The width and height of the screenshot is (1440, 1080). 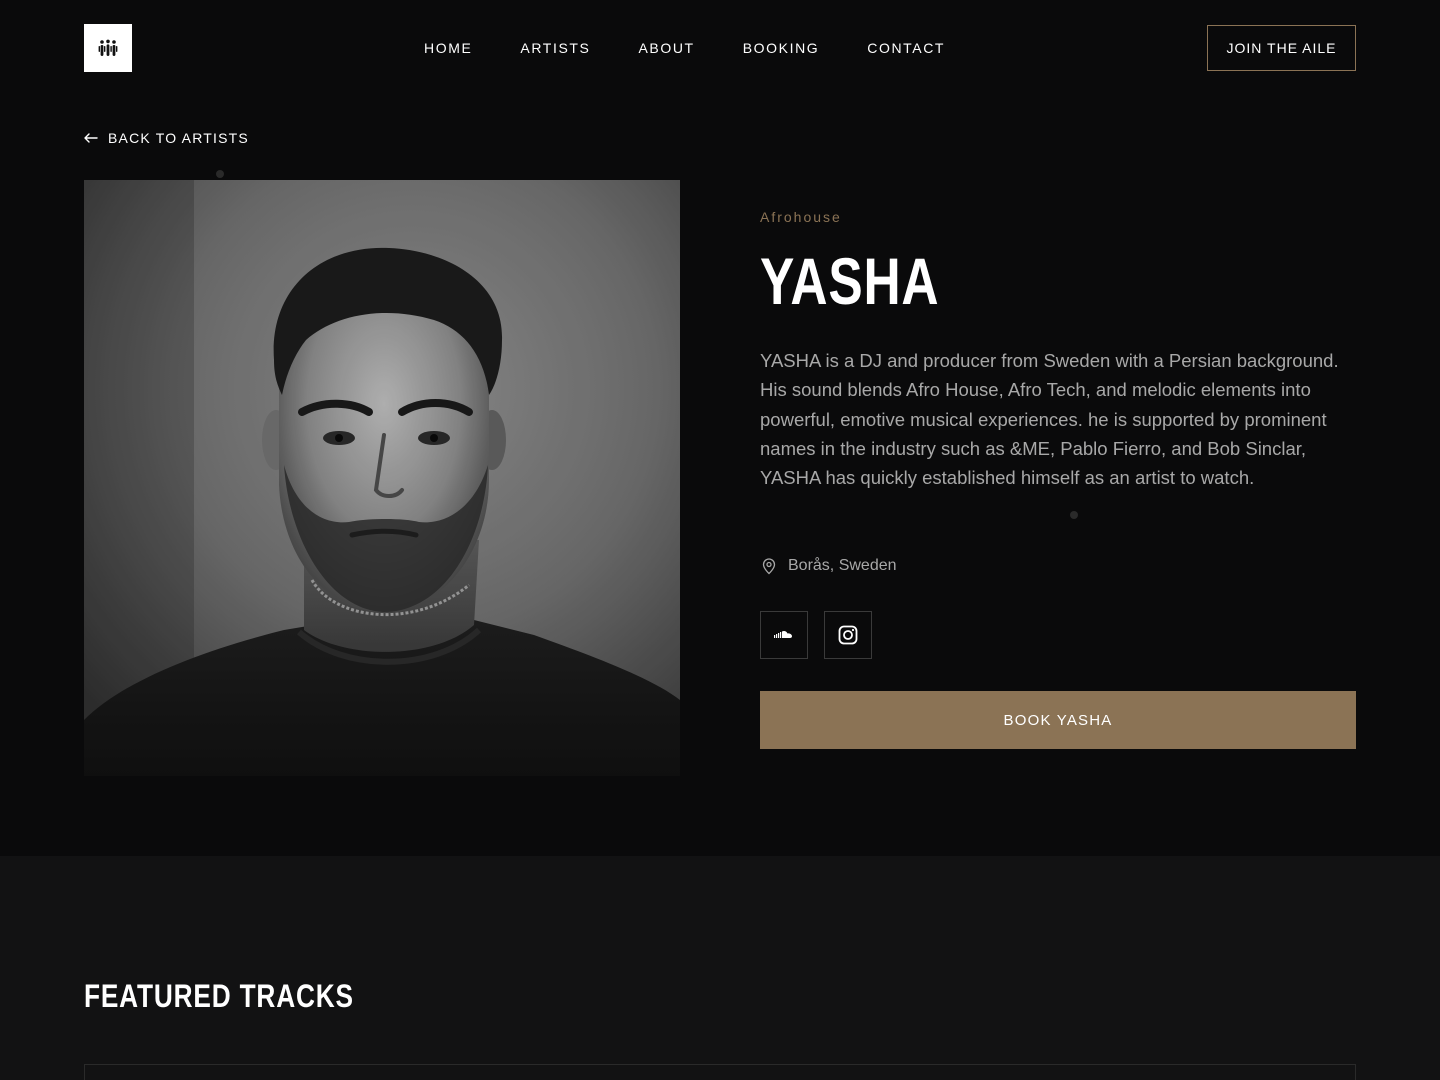 I want to click on map-pin-icon, so click(x=769, y=566).